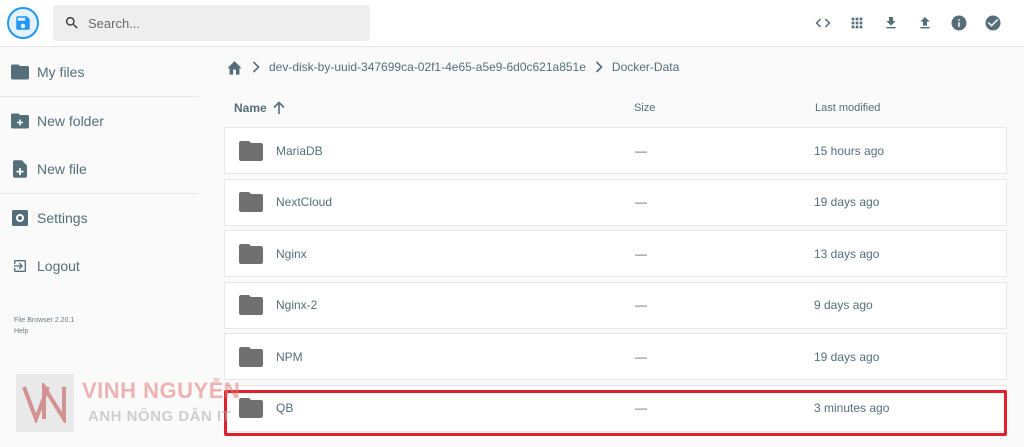 Image resolution: width=1024 pixels, height=447 pixels. Describe the element at coordinates (44, 320) in the screenshot. I see `version-text: File Browser 2.20.1` at that location.